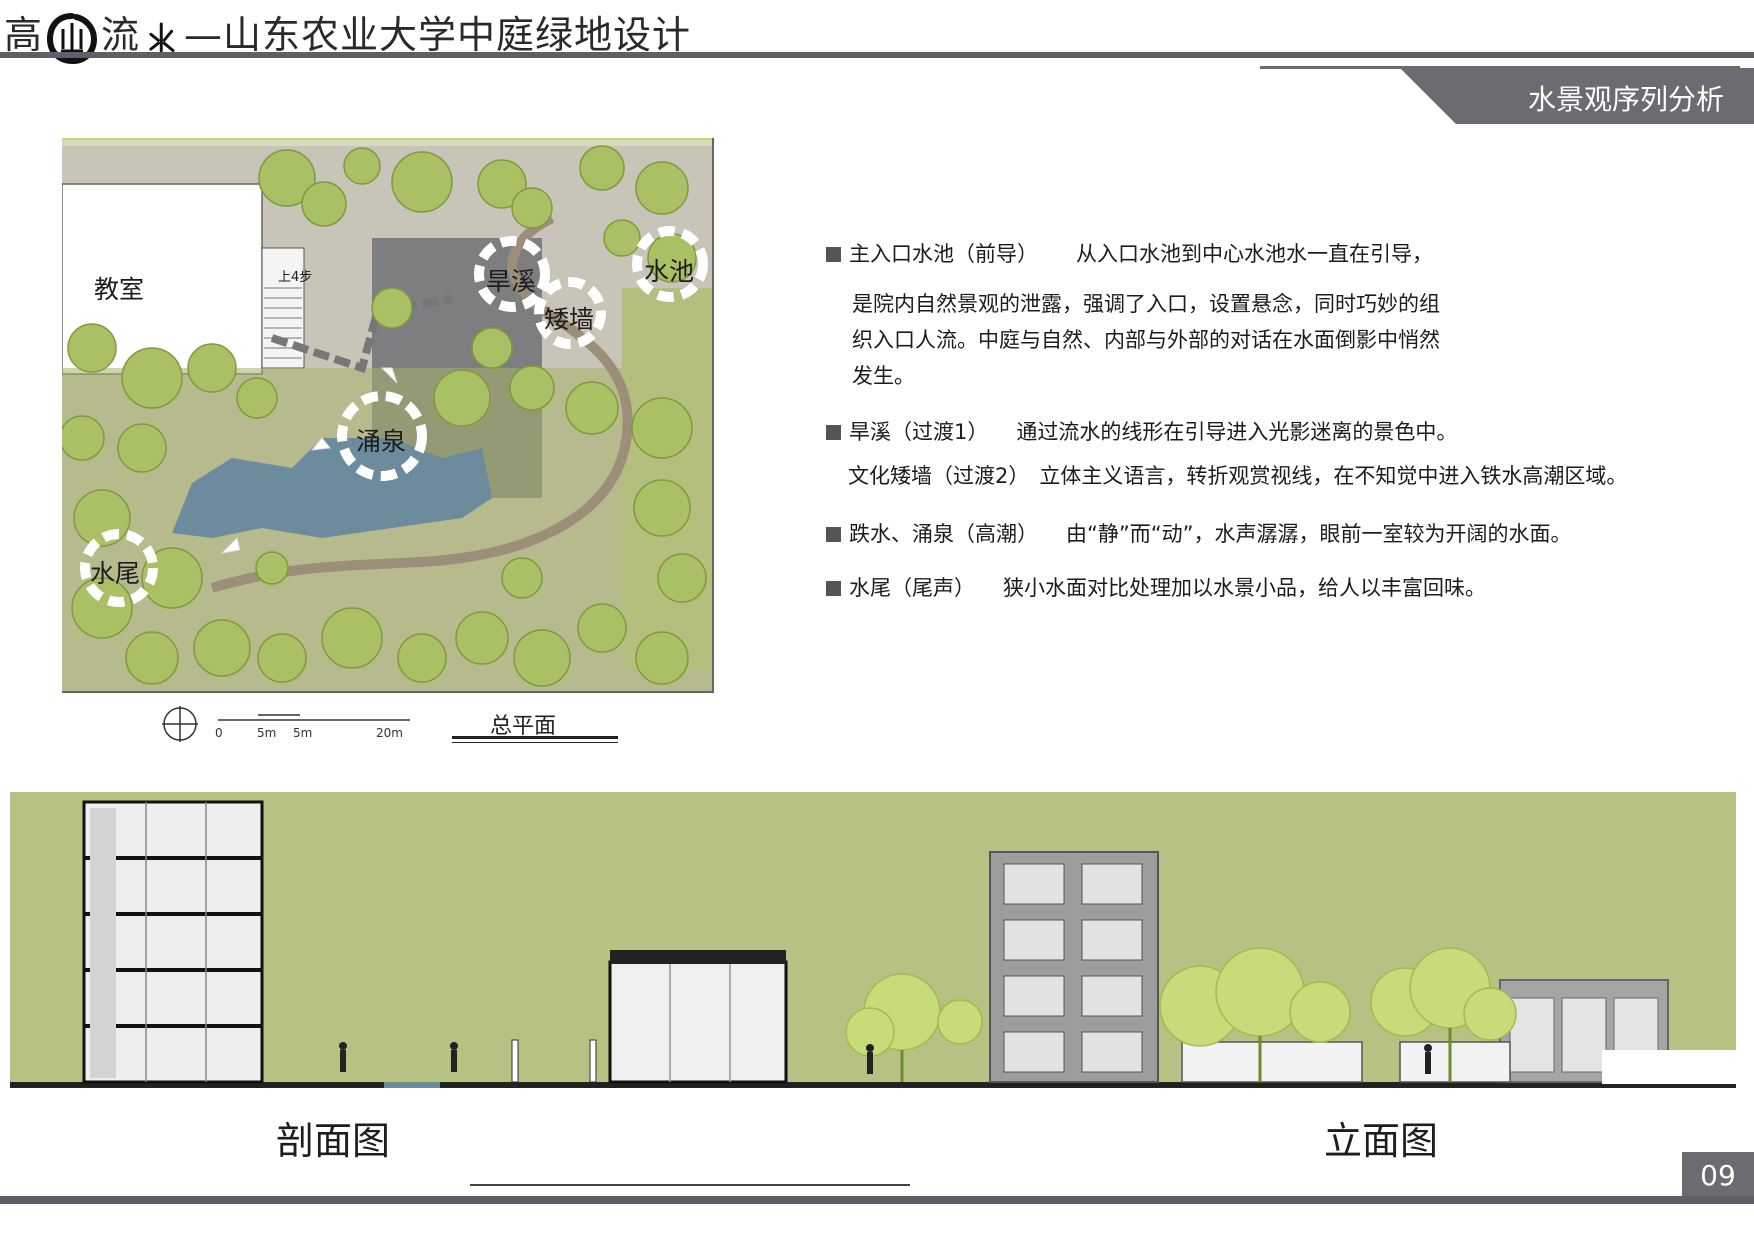 The image size is (1754, 1240). I want to click on desc-body: 由“静”而“动”，水声潺潺，眼前一室较为开阔的水面。, so click(1319, 534).